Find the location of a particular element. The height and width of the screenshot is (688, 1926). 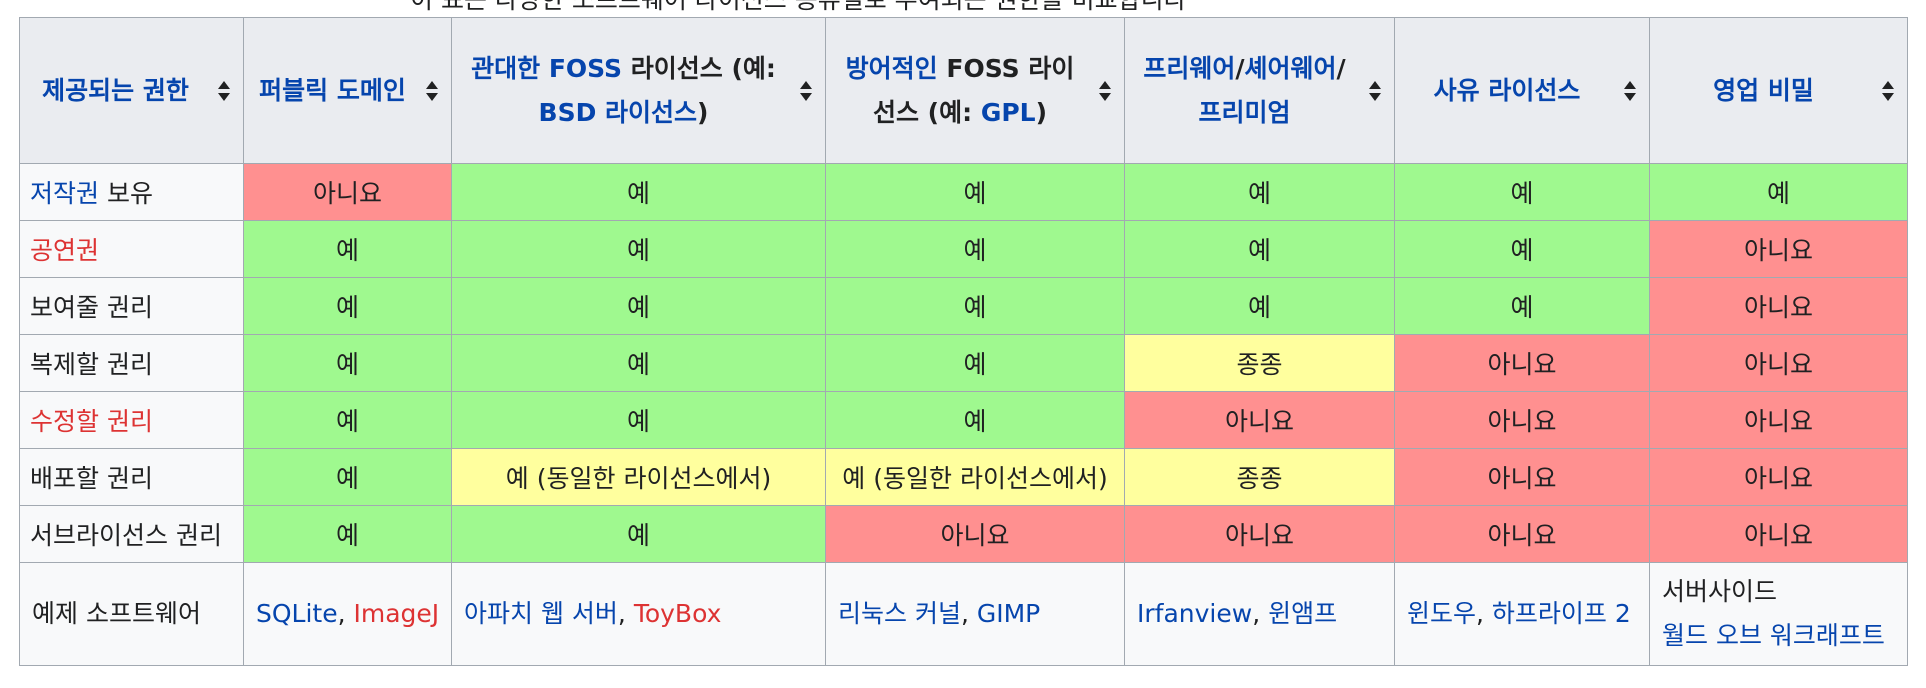

column-header-label: 프리웨어/셰어웨어/프리미엄 is located at coordinates (1244, 90).